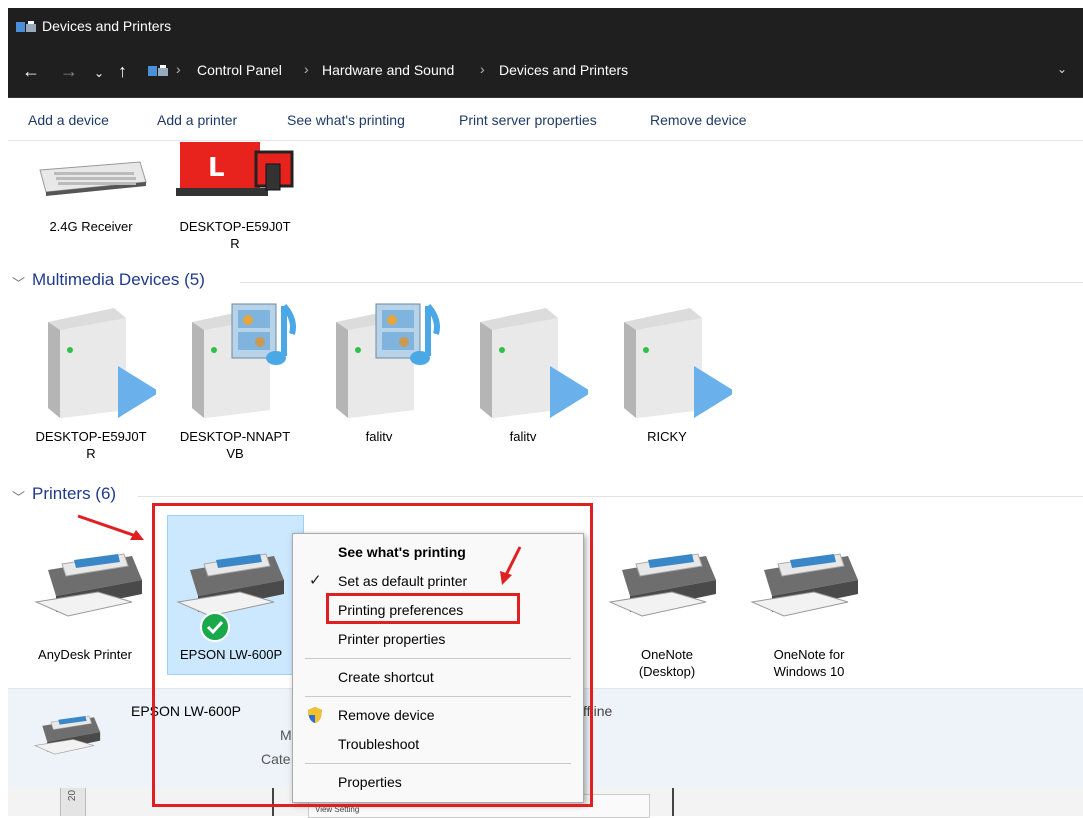 The height and width of the screenshot is (818, 1083). Describe the element at coordinates (563, 70) in the screenshot. I see `breadcrumb-devices-printers: Devices and Printers` at that location.